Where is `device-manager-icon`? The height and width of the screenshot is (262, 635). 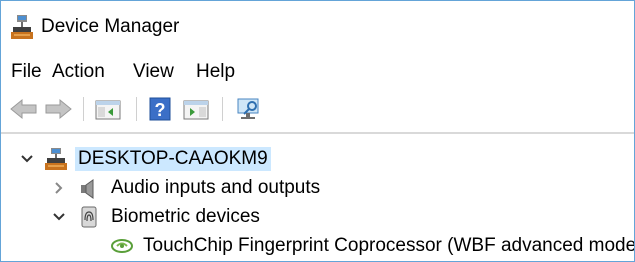 device-manager-icon is located at coordinates (22, 27).